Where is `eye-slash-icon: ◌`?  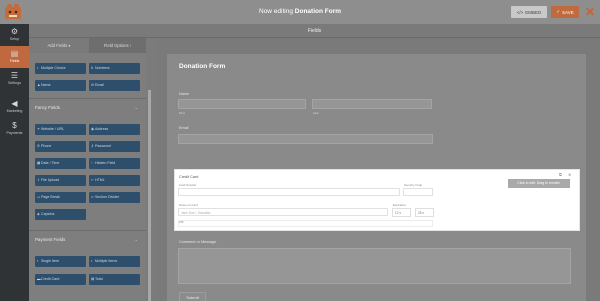 eye-slash-icon: ◌ is located at coordinates (92, 163).